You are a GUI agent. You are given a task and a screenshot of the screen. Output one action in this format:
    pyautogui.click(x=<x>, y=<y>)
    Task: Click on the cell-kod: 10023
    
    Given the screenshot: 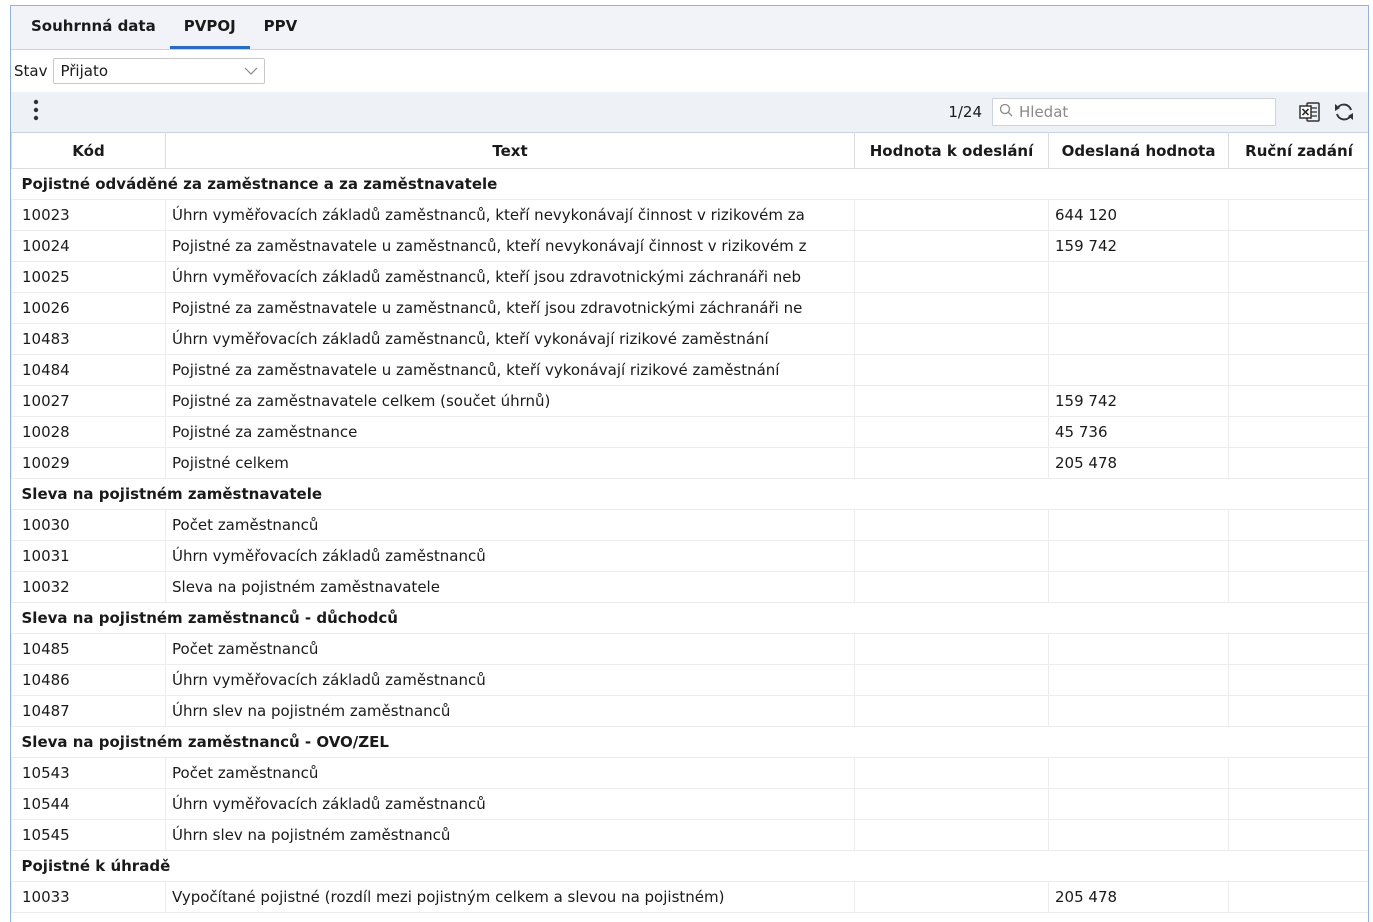 What is the action you would take?
    pyautogui.click(x=88, y=215)
    